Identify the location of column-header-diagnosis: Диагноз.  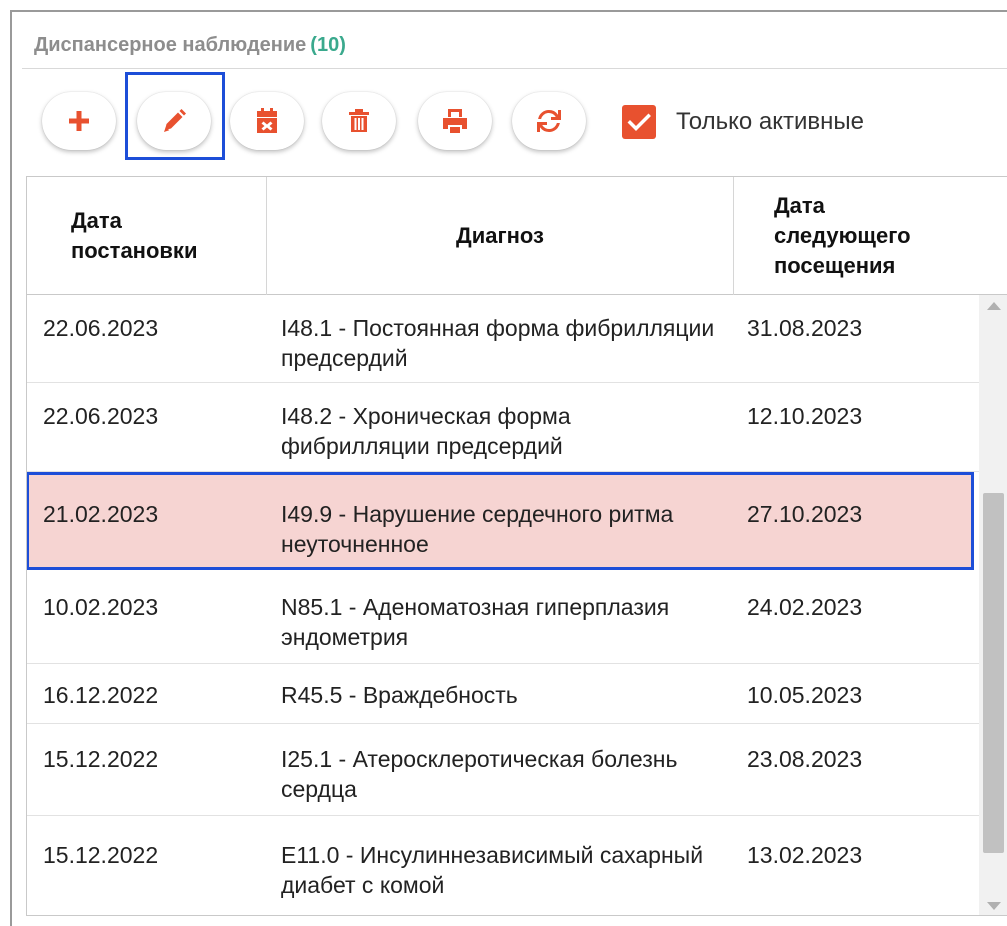
(500, 236).